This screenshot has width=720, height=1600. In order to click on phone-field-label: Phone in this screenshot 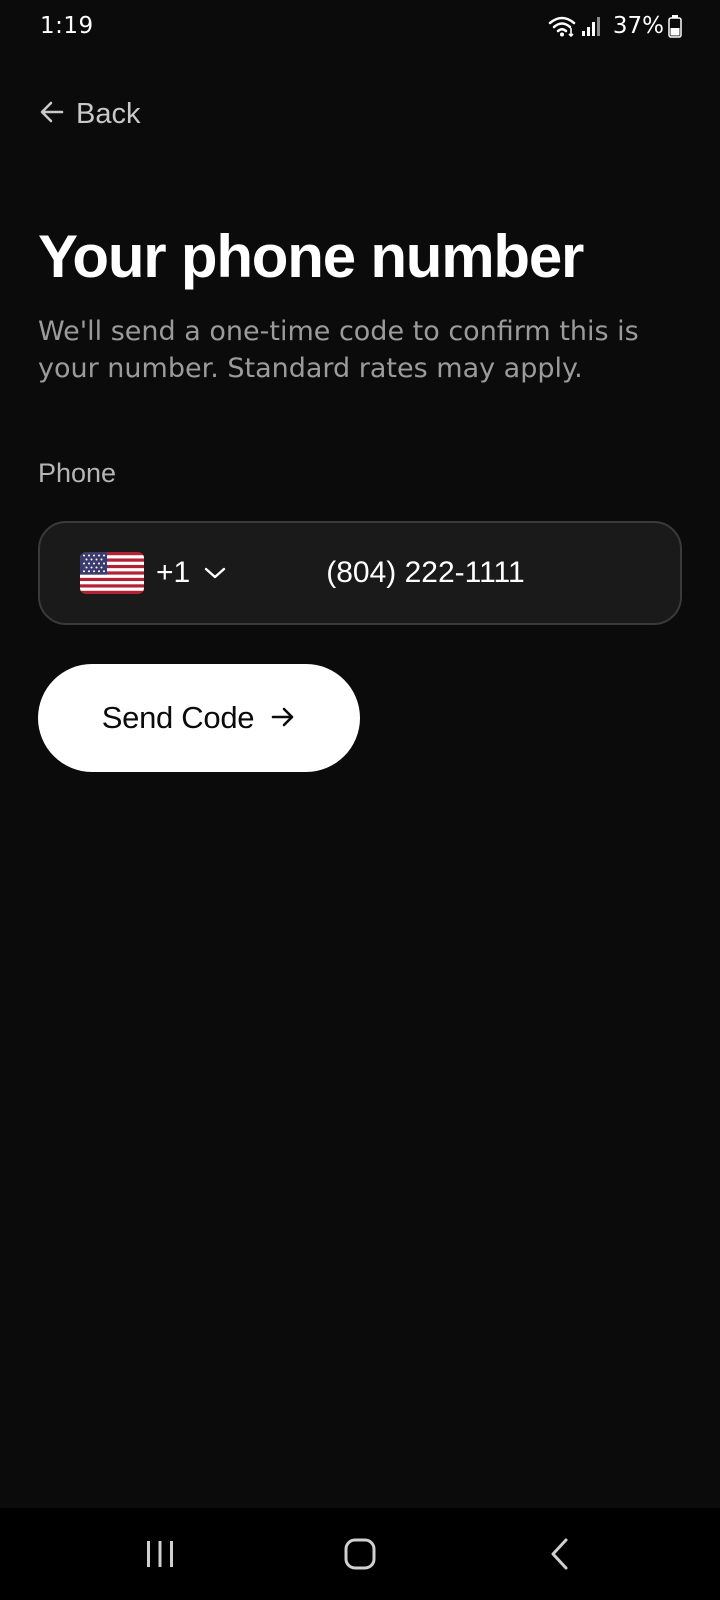, I will do `click(77, 473)`.